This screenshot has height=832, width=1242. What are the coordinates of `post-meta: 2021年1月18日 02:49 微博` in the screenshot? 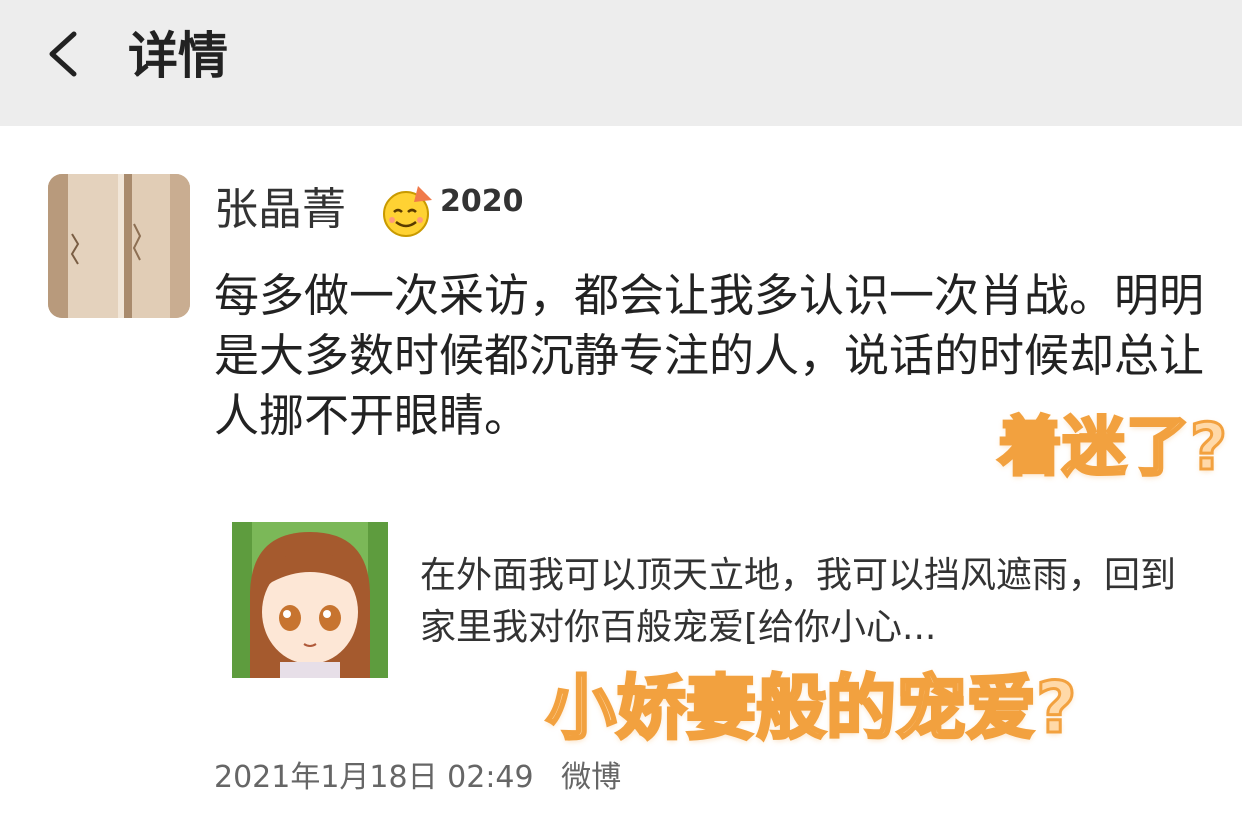 It's located at (426, 778).